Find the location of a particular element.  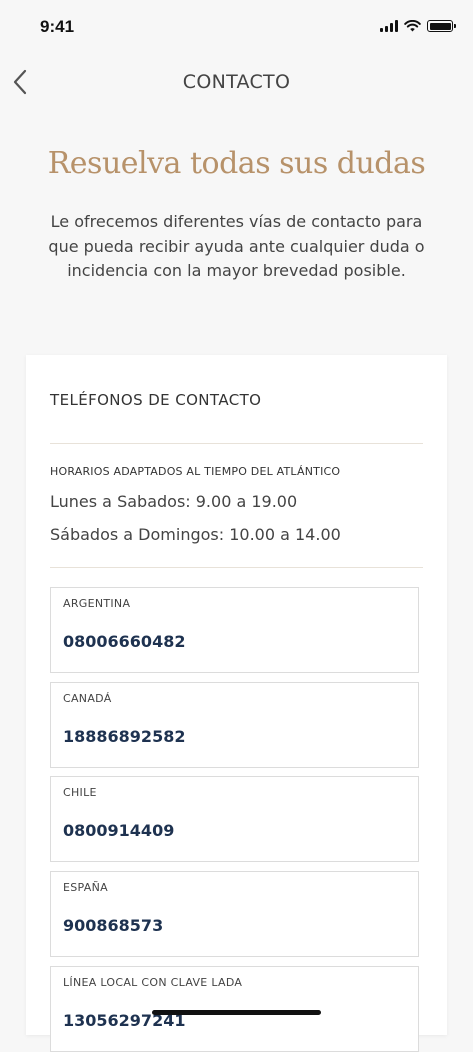

phone-number-link: 08006660482 is located at coordinates (124, 641).